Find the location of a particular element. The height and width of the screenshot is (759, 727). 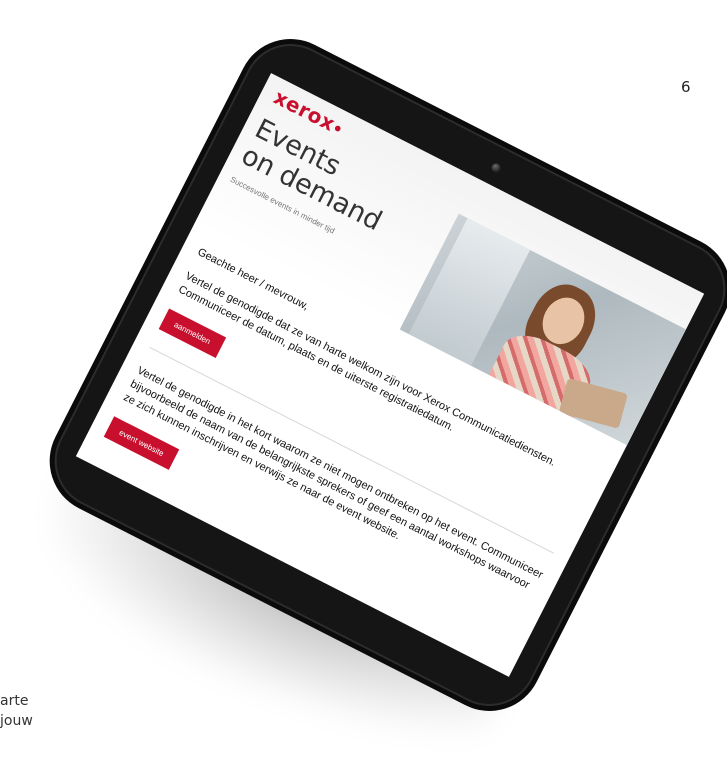

cut-off-text-line-1: arte is located at coordinates (14, 701).